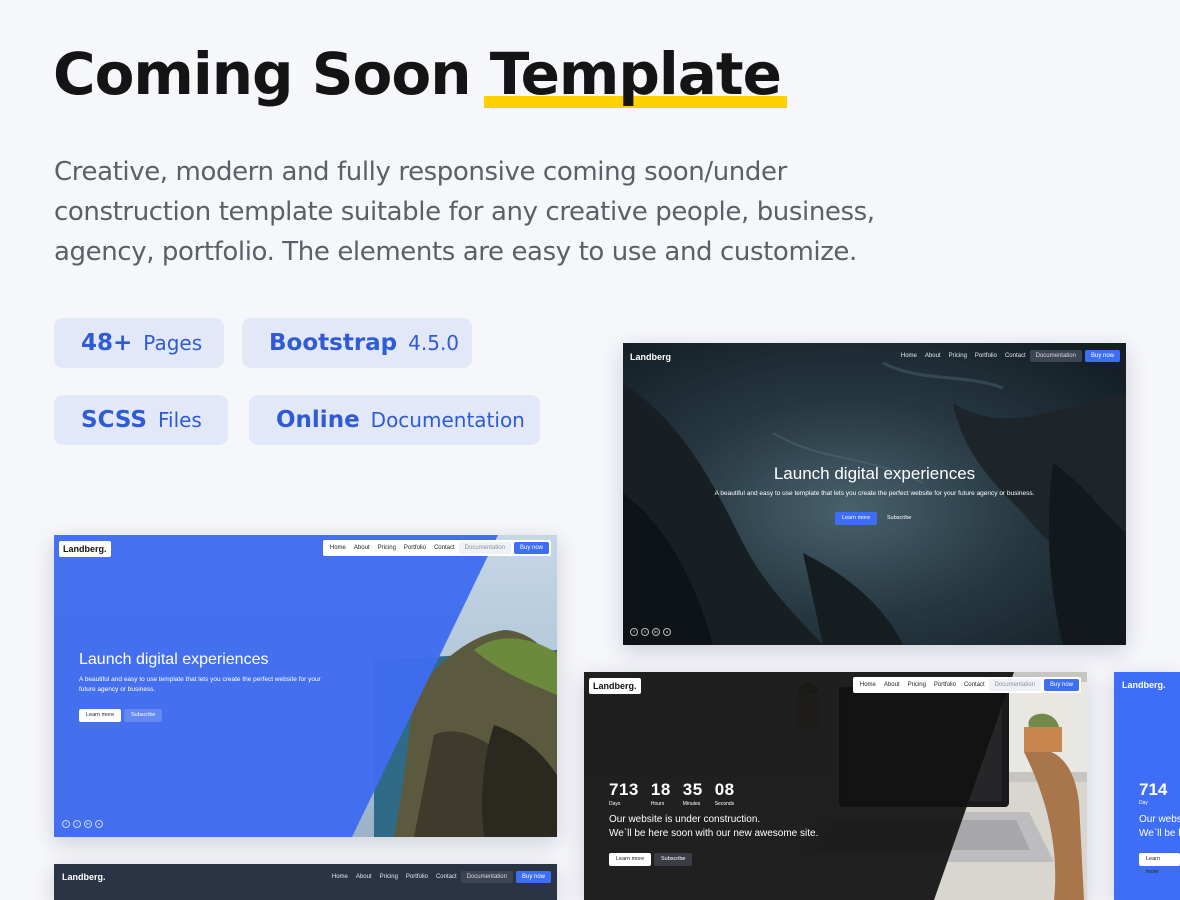 This screenshot has height=900, width=1180. What do you see at coordinates (724, 793) in the screenshot?
I see `countdown-seconds: 08 Seconds` at bounding box center [724, 793].